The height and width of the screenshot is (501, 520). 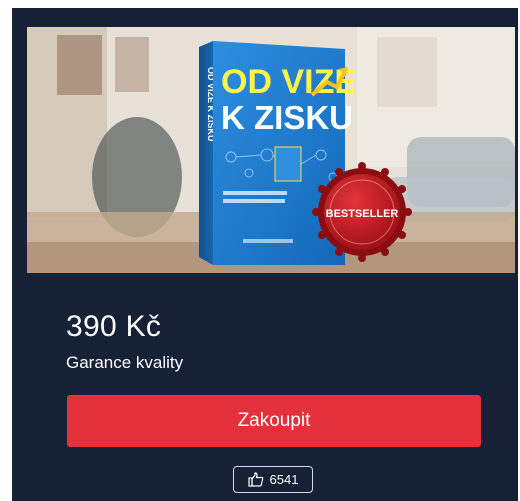 I want to click on book-title-line1: OD VIZE, so click(x=289, y=82).